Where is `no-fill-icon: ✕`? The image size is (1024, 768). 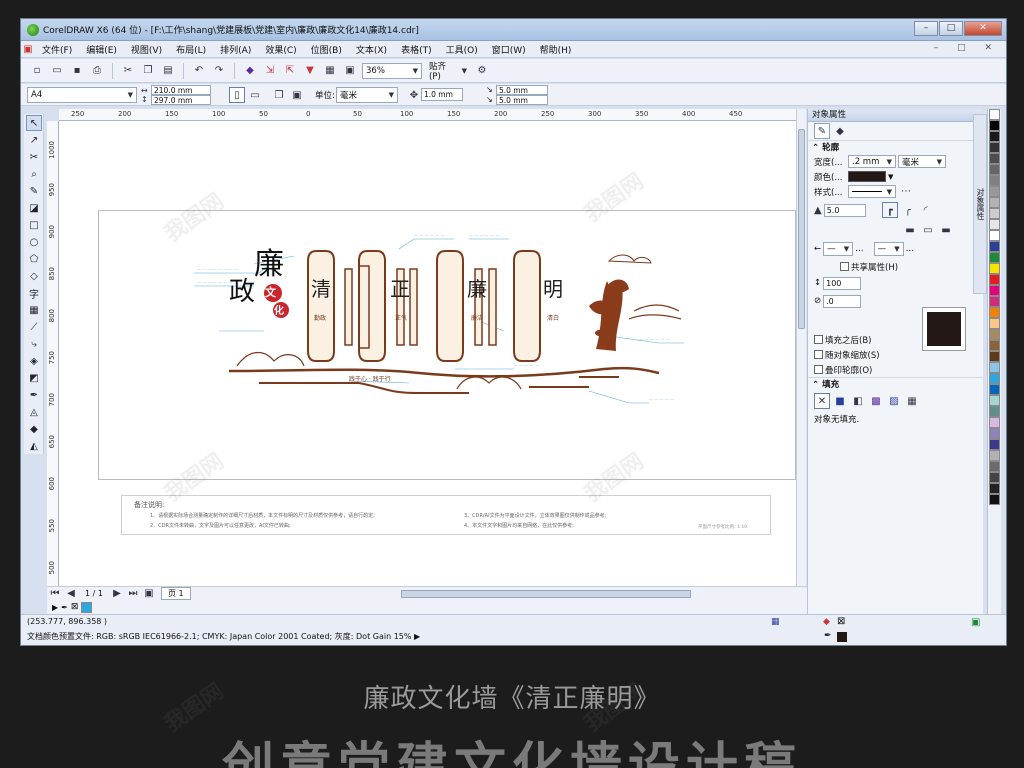
no-fill-icon: ✕ is located at coordinates (822, 401).